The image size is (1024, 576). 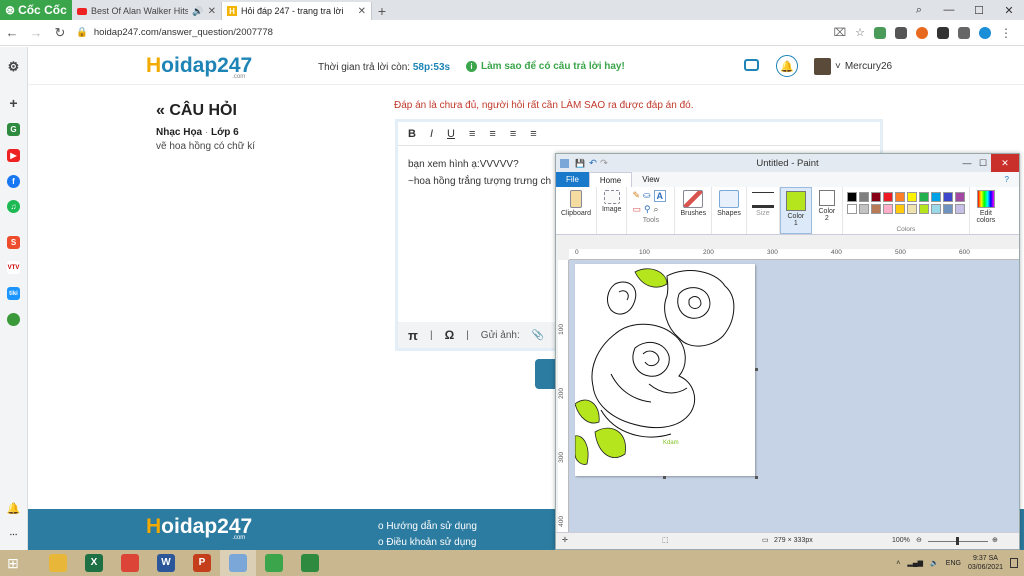 What do you see at coordinates (986, 210) in the screenshot?
I see `edit-colors-button: Edit colors` at bounding box center [986, 210].